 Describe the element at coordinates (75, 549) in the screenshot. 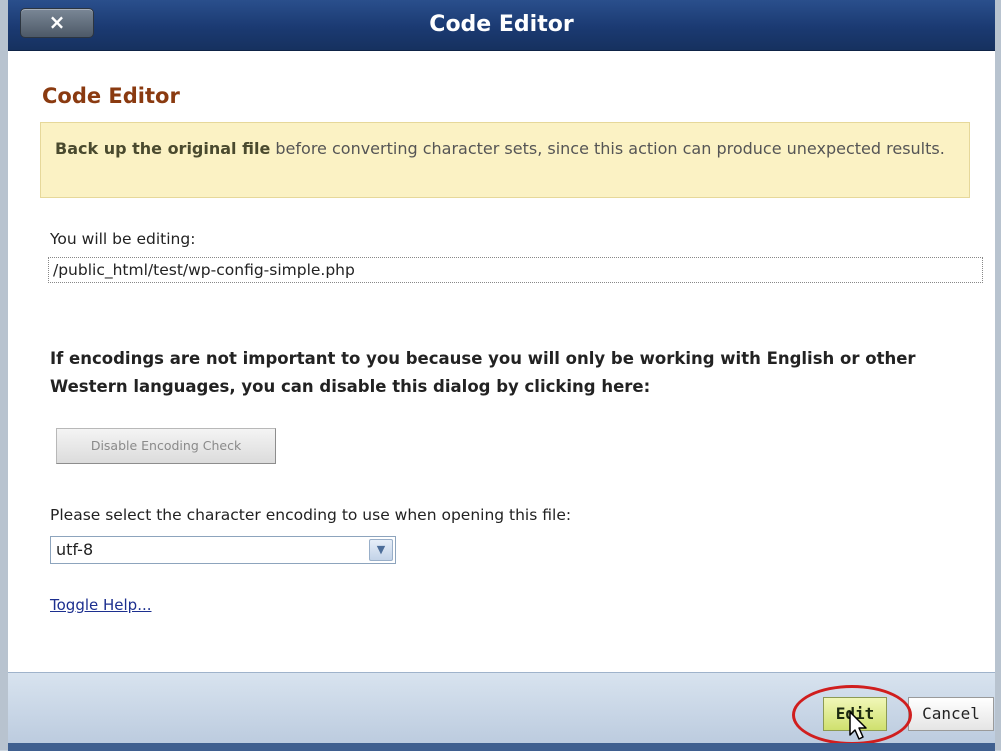

I see `encoding-selected-value: utf-8` at that location.